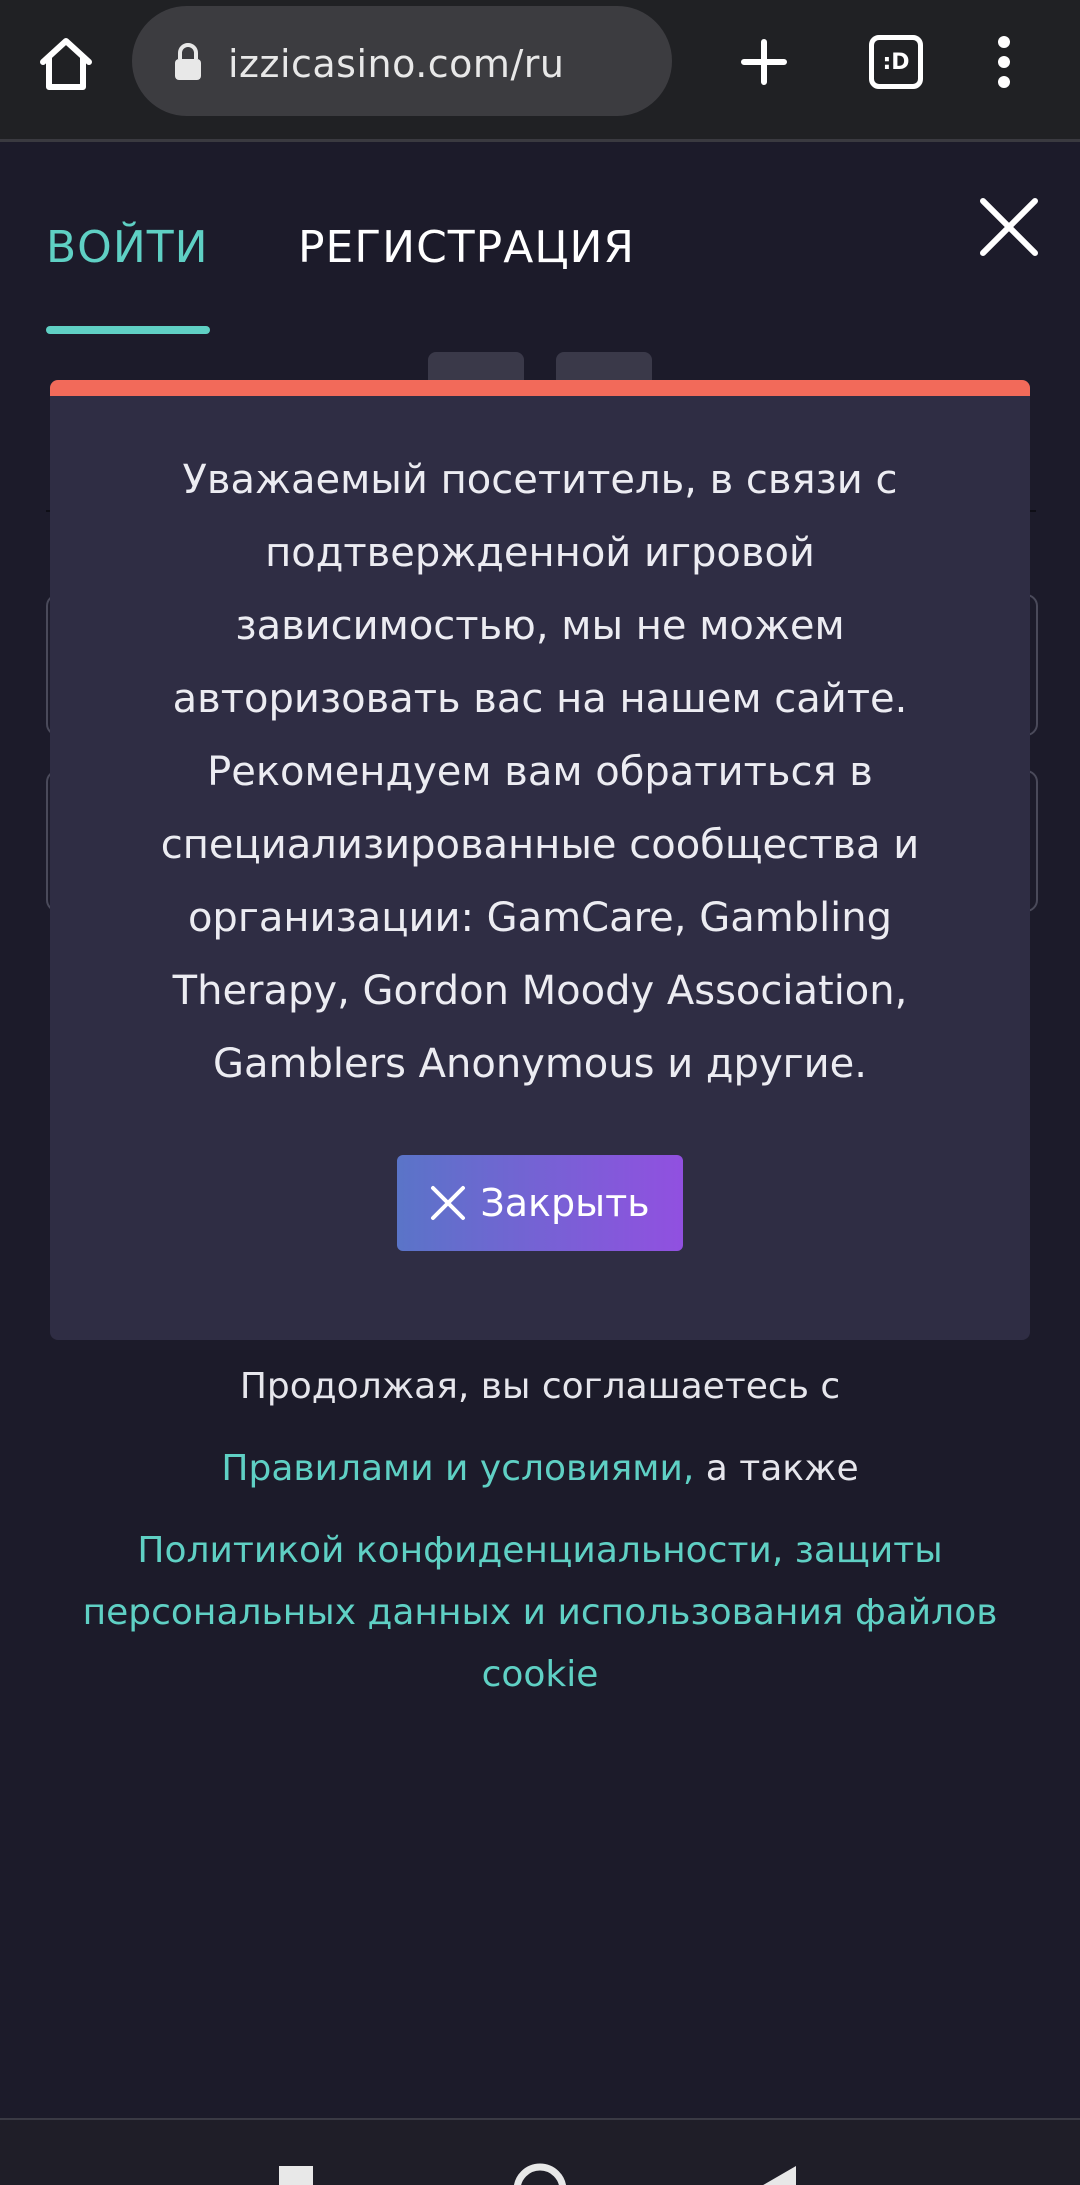 The image size is (1080, 2185). I want to click on new-tab-button, so click(764, 62).